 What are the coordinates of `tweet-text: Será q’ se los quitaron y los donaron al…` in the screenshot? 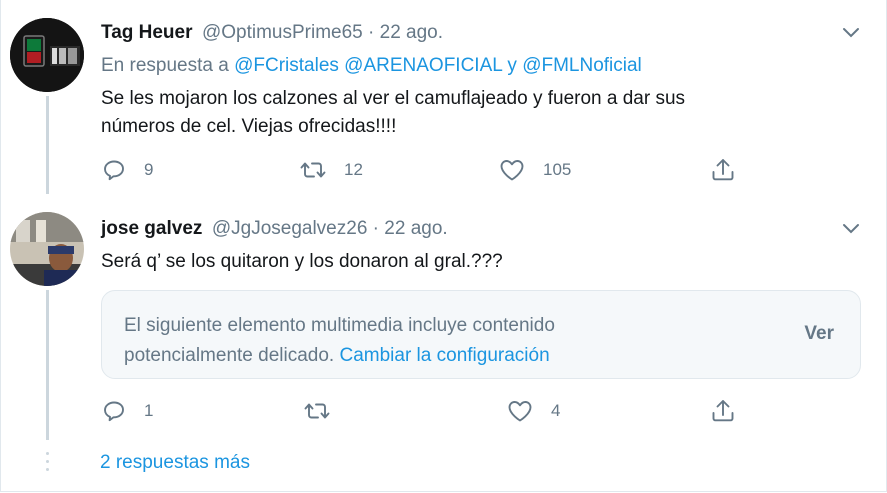 It's located at (302, 262).